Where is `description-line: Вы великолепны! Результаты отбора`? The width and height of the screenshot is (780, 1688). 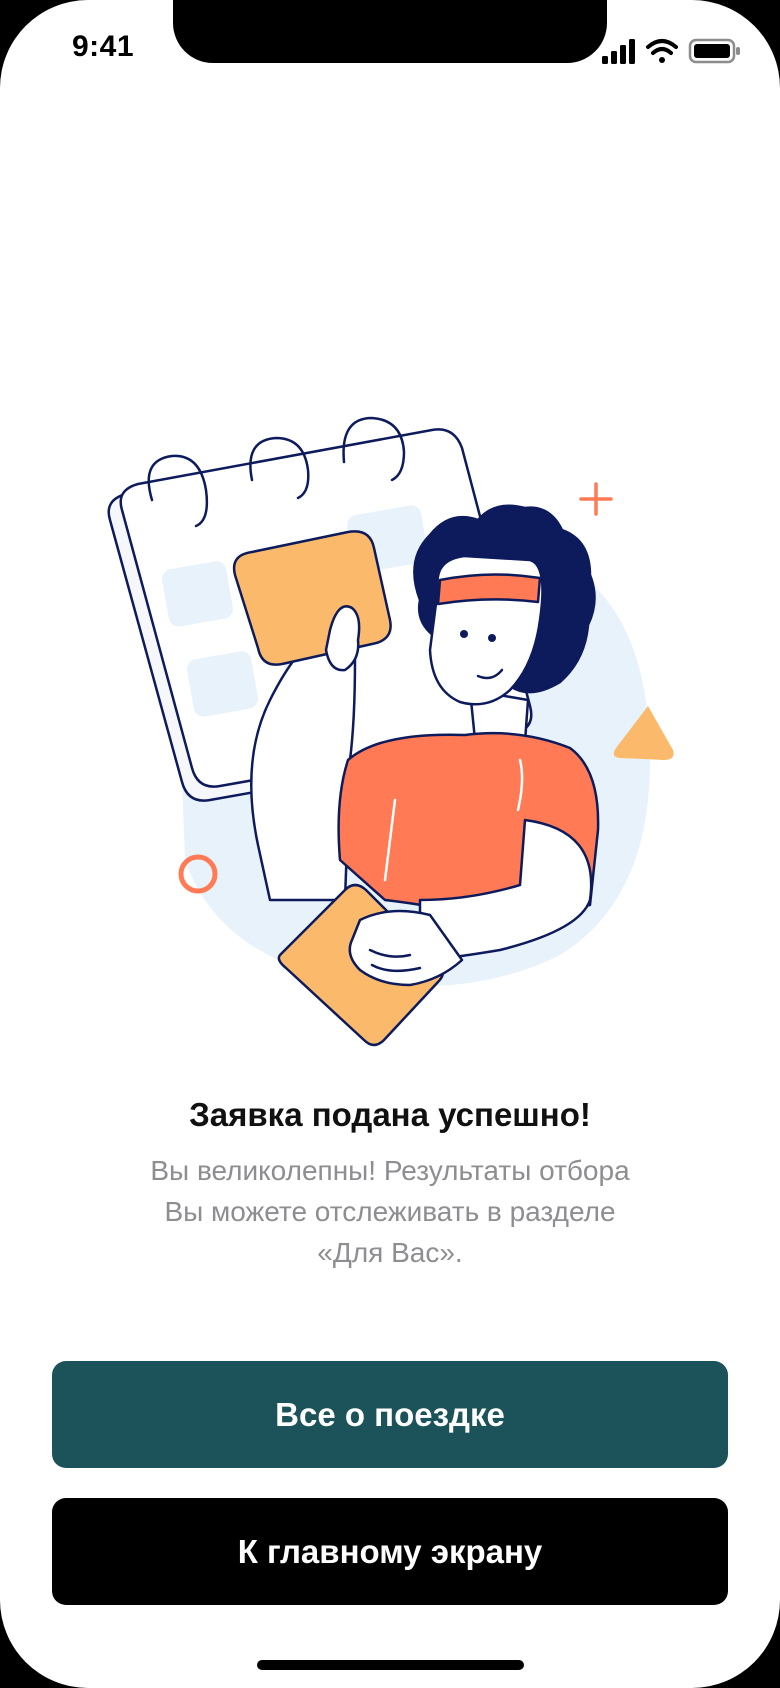 description-line: Вы великолепны! Результаты отбора is located at coordinates (390, 1170).